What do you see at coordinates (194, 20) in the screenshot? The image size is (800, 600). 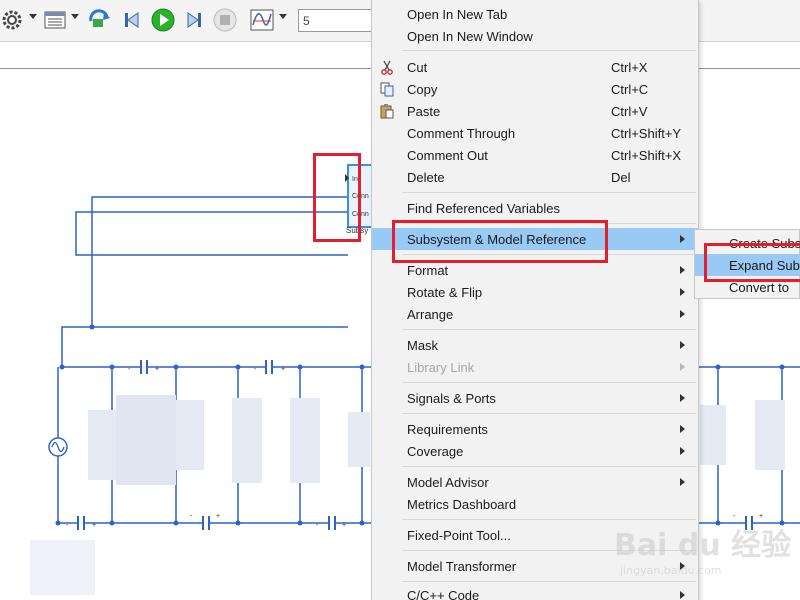 I see `step-forward-icon` at bounding box center [194, 20].